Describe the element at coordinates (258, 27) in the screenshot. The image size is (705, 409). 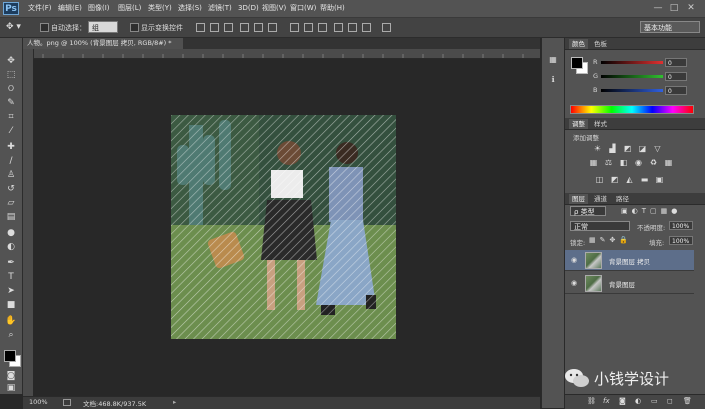
I see `align-hcenter-icon` at that location.